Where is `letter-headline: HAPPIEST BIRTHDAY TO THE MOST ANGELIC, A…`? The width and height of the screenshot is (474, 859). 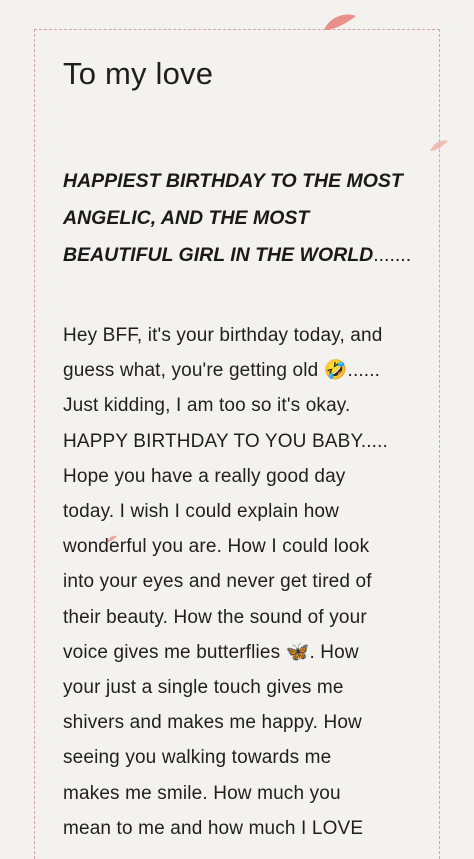 letter-headline: HAPPIEST BIRTHDAY TO THE MOST ANGELIC, A… is located at coordinates (243, 218).